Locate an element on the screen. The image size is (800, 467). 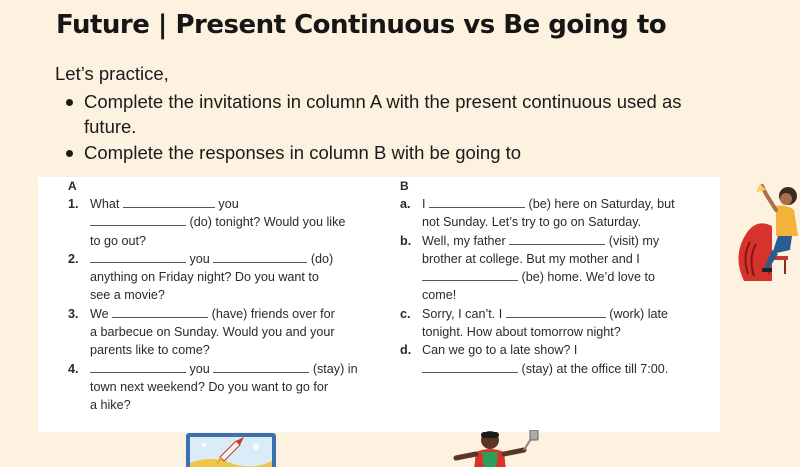
item-text: come! is located at coordinates (439, 295).